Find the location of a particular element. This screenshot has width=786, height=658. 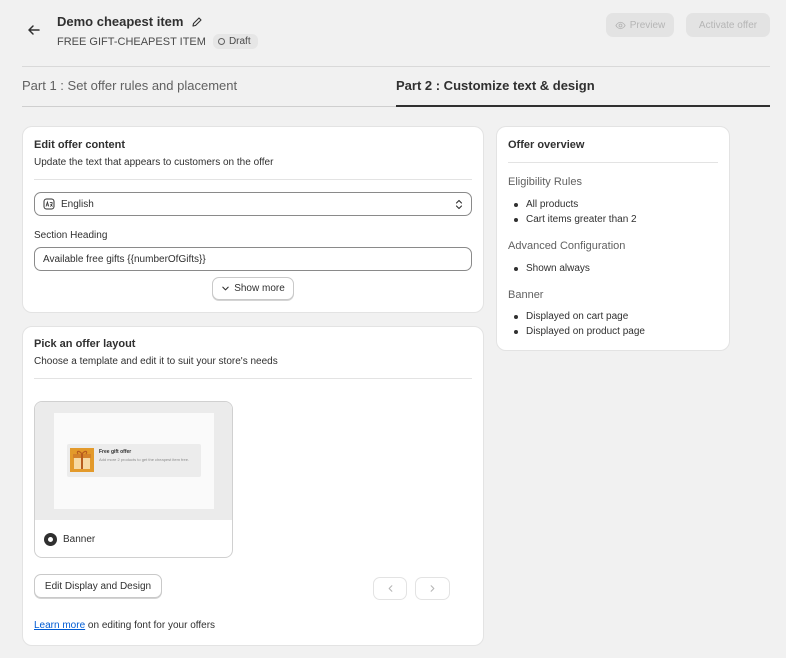

offer-type: FREE GIFT-CHEAPEST ITEM is located at coordinates (131, 41).